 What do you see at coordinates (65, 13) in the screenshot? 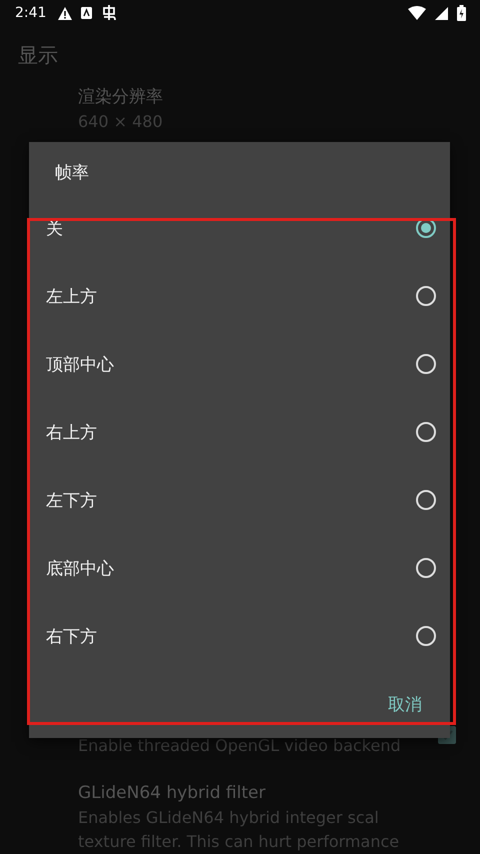
I see `warning-icon` at bounding box center [65, 13].